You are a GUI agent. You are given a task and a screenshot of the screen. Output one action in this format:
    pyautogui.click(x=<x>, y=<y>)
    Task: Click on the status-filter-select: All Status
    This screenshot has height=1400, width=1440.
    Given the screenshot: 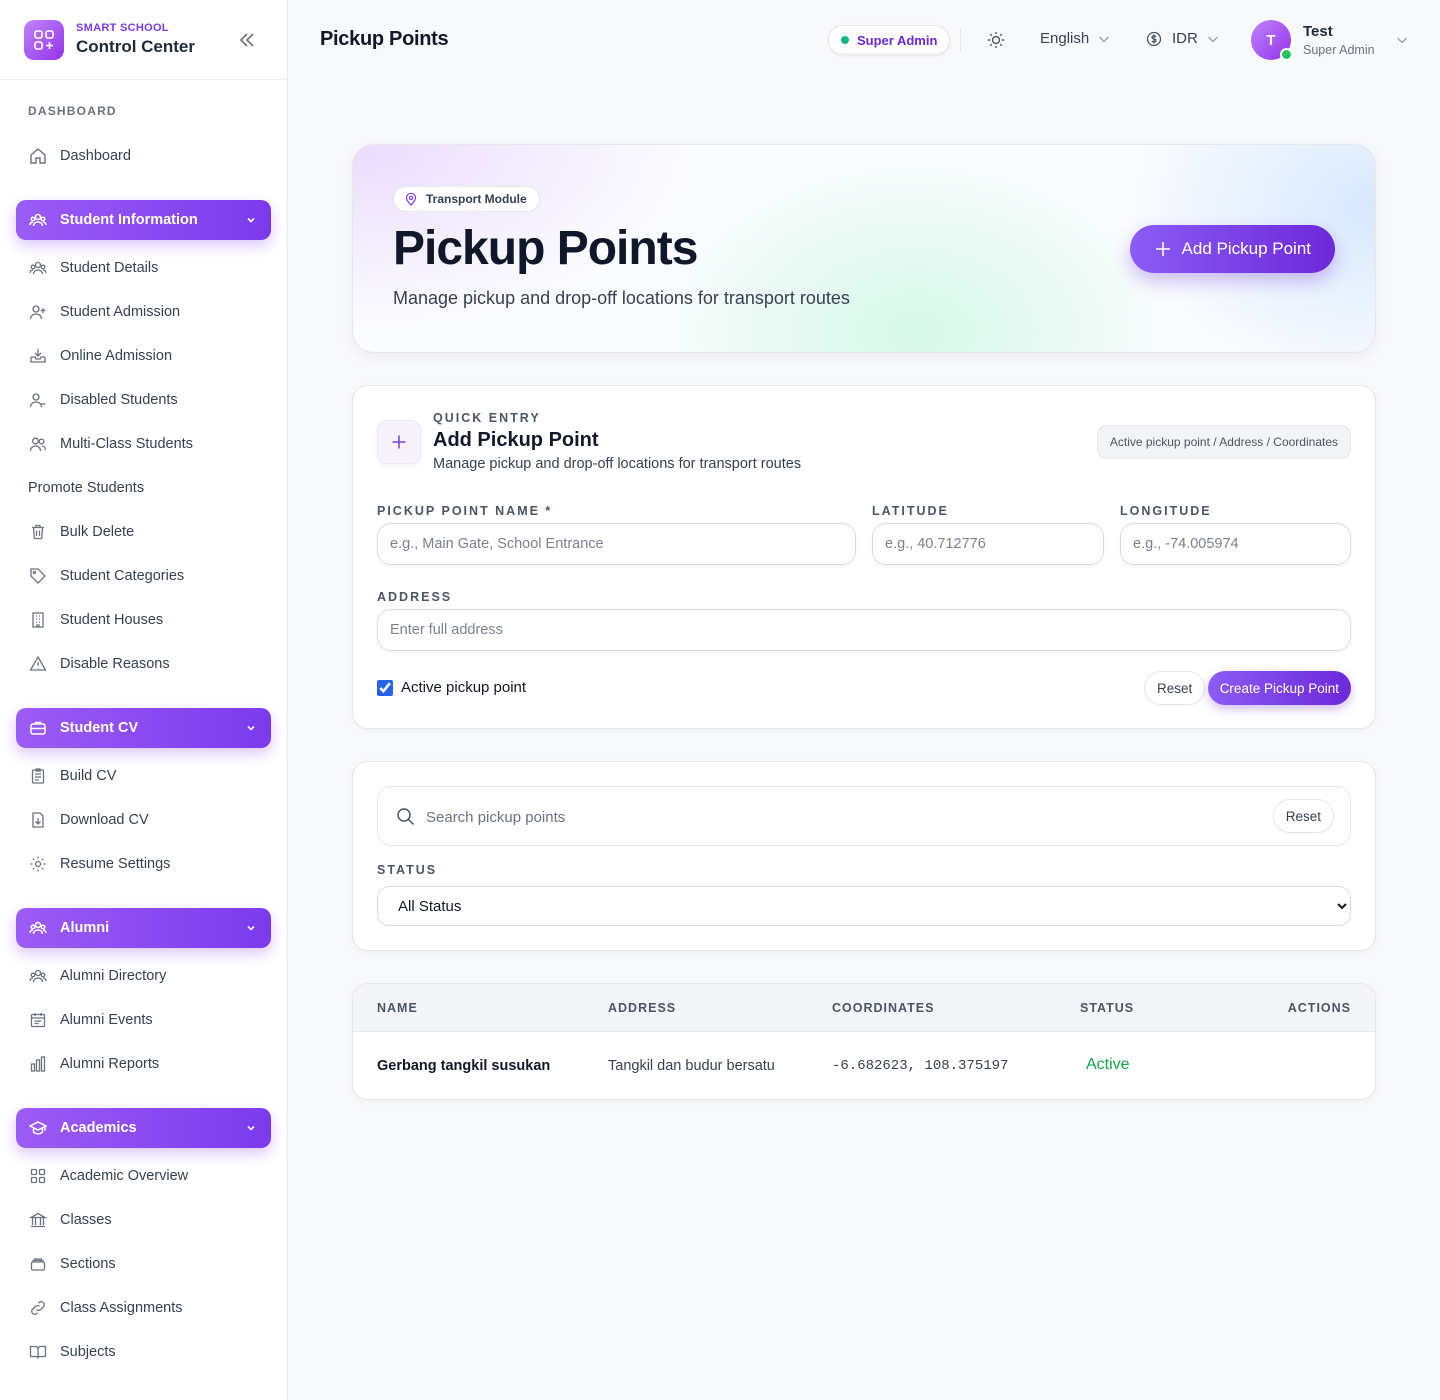 What is the action you would take?
    pyautogui.click(x=864, y=906)
    